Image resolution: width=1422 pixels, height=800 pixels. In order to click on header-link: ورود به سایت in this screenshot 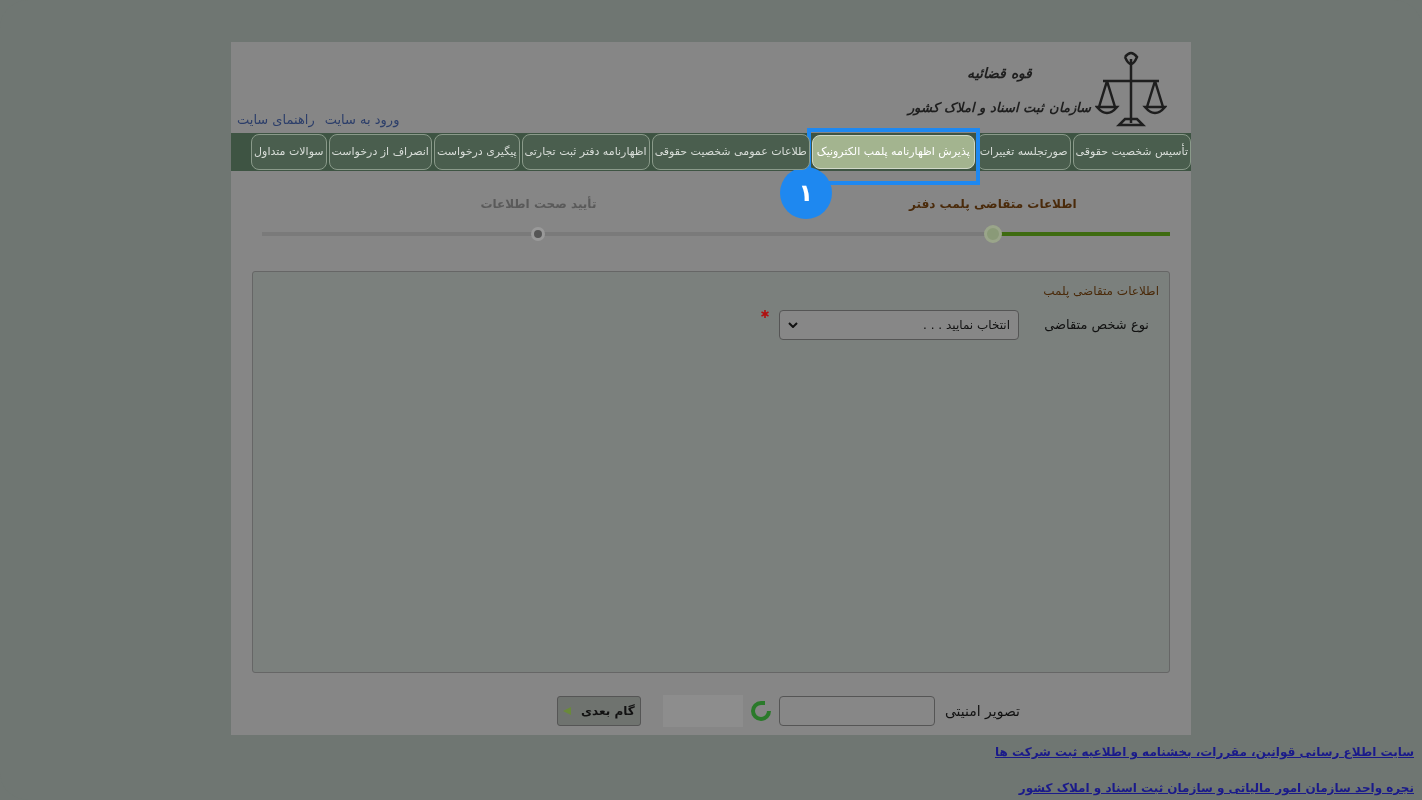, I will do `click(362, 119)`.